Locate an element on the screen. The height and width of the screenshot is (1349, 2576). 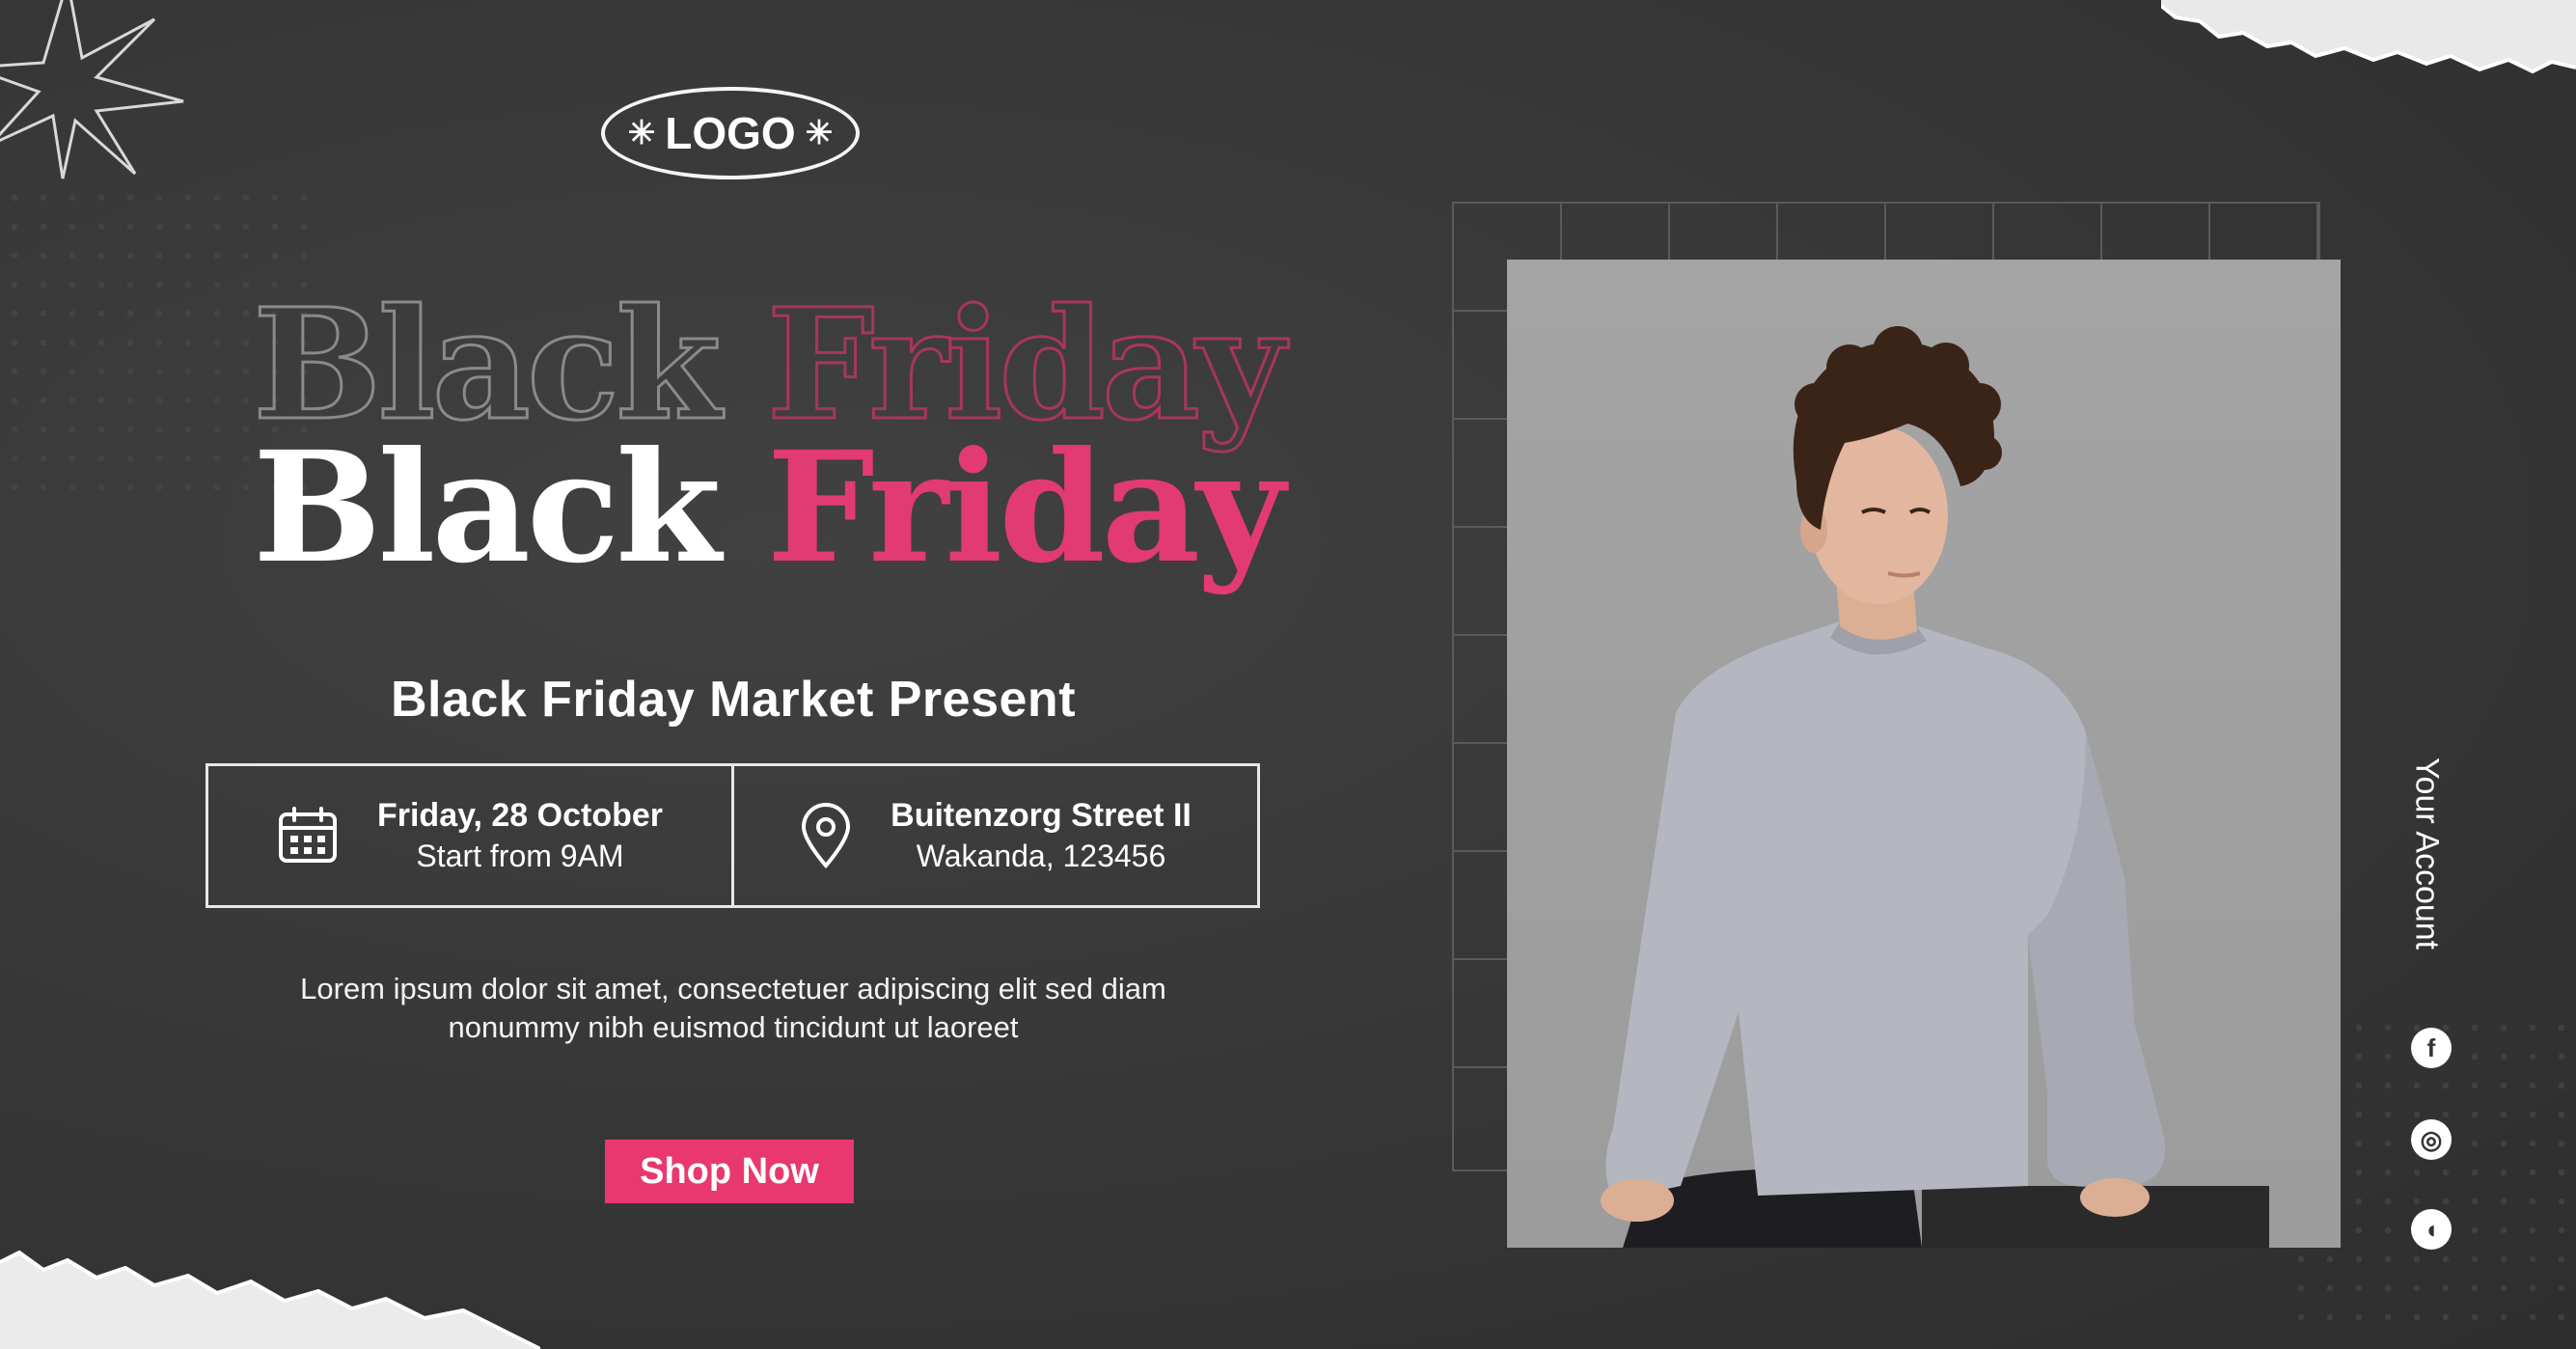
headline-word-friday: Friday is located at coordinates (1025, 508).